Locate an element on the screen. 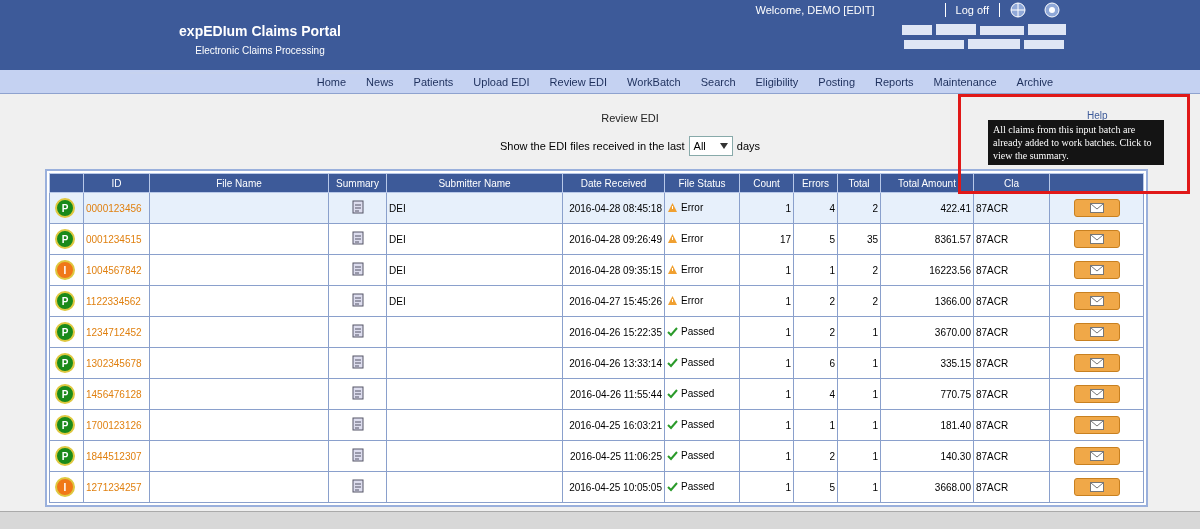 The width and height of the screenshot is (1200, 529). nav-link: Archive is located at coordinates (1035, 81).